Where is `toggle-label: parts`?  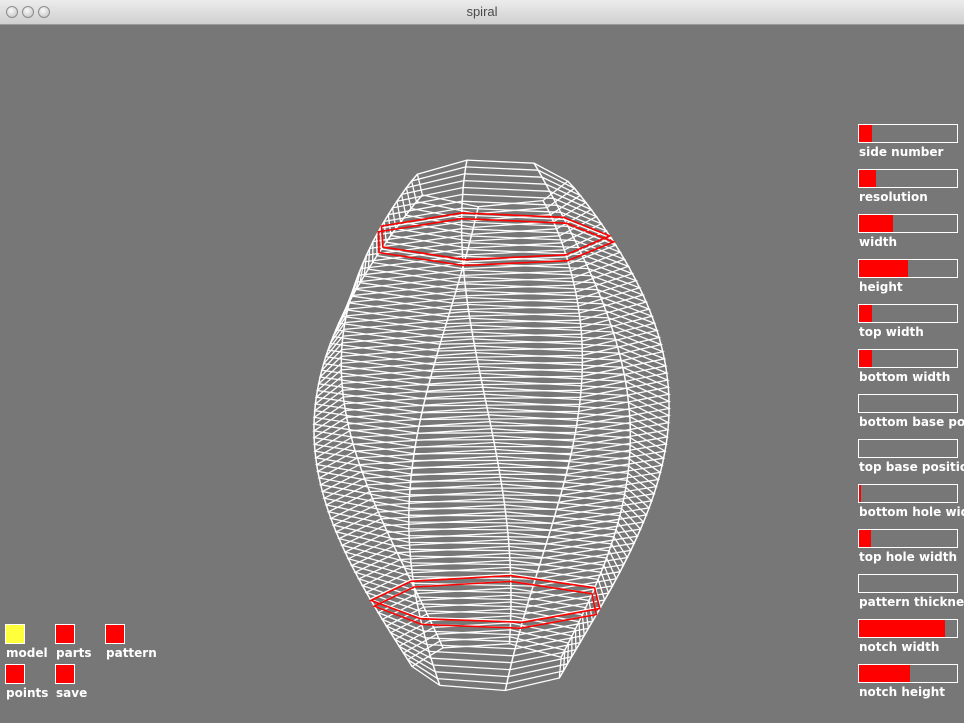 toggle-label: parts is located at coordinates (74, 653).